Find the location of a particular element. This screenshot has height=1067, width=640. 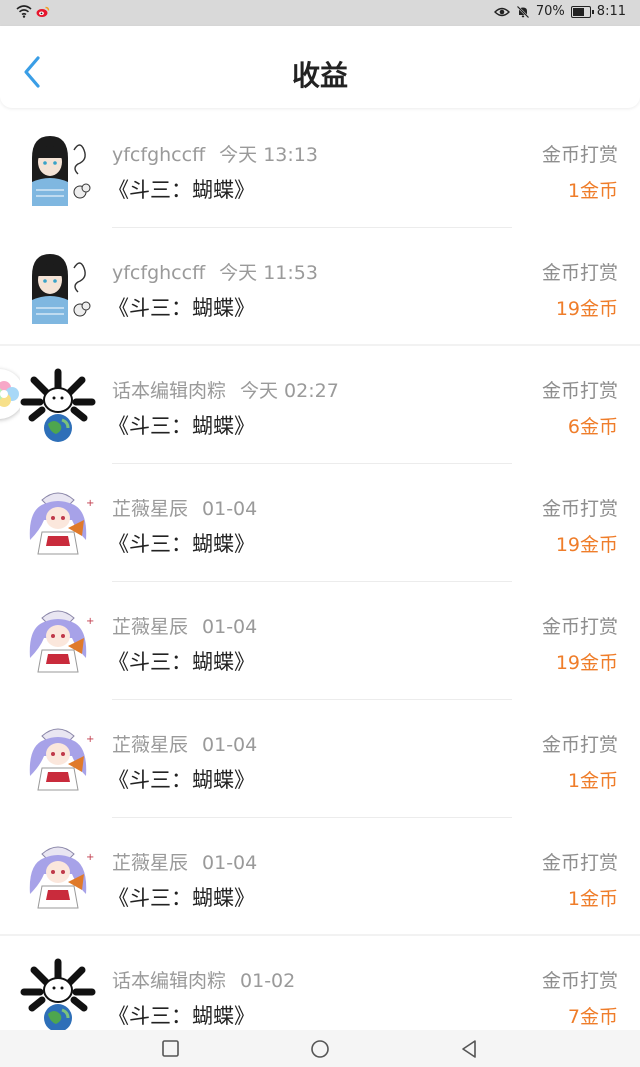

clock: 8:11 is located at coordinates (611, 11).